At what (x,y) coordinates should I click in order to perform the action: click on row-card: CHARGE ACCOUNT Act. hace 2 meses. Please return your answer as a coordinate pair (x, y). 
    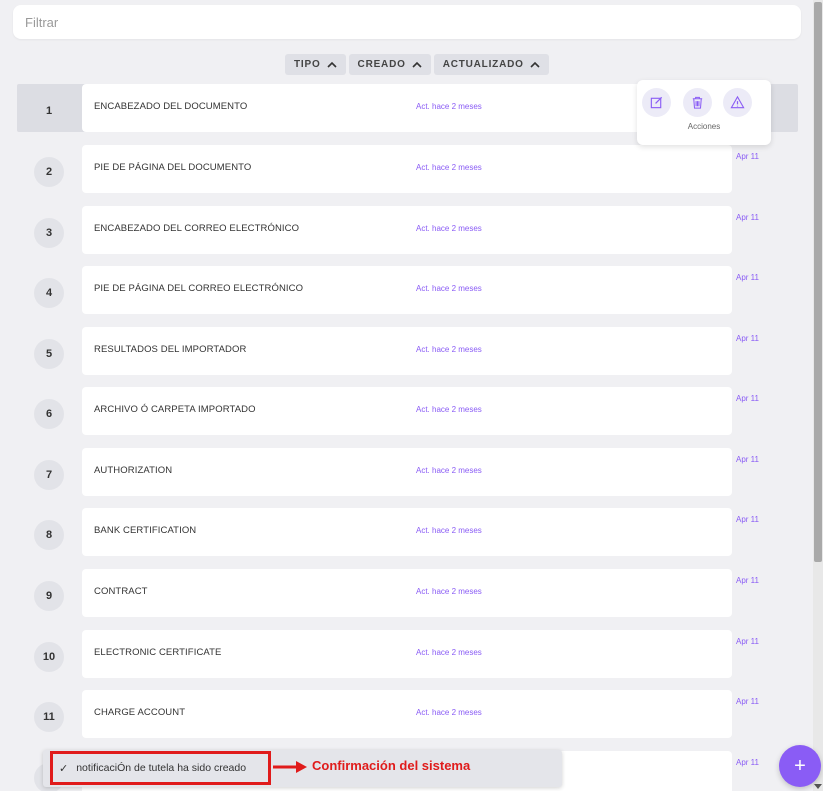
    Looking at the image, I should click on (407, 714).